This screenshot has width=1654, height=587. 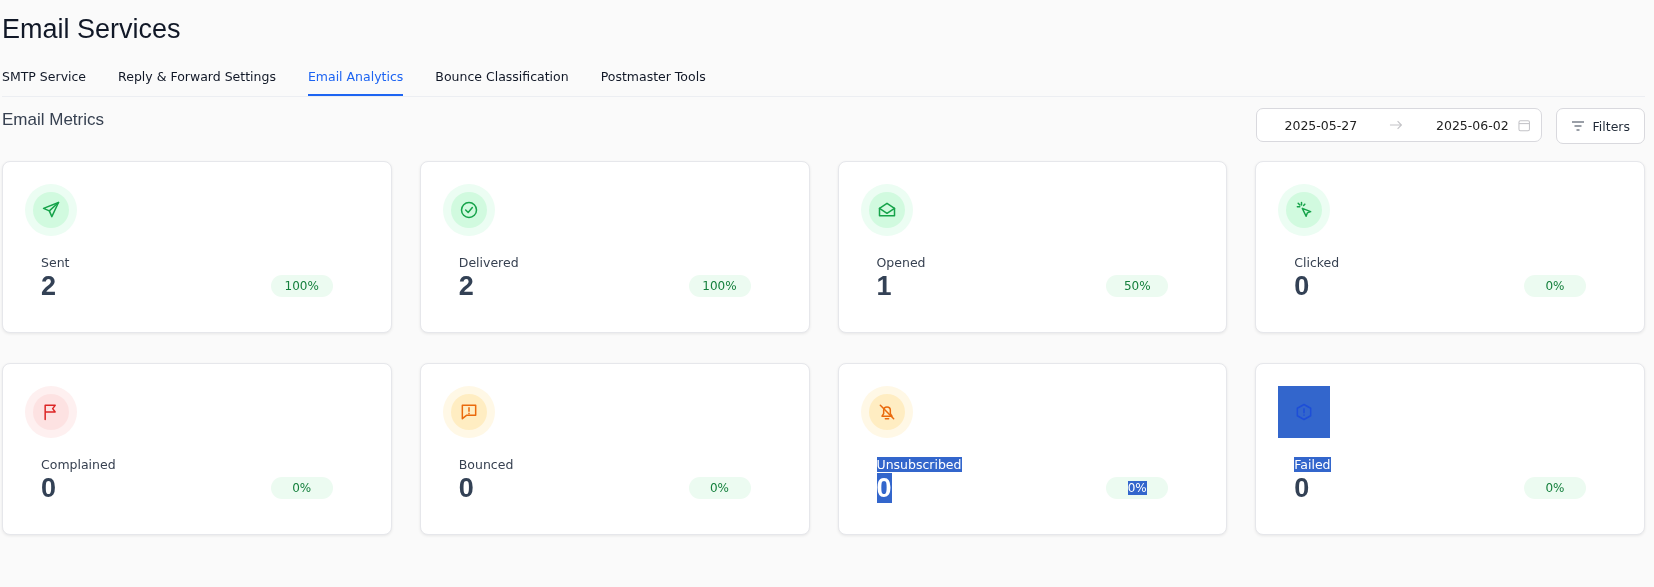 I want to click on percent-badge: 50%, so click(x=1137, y=286).